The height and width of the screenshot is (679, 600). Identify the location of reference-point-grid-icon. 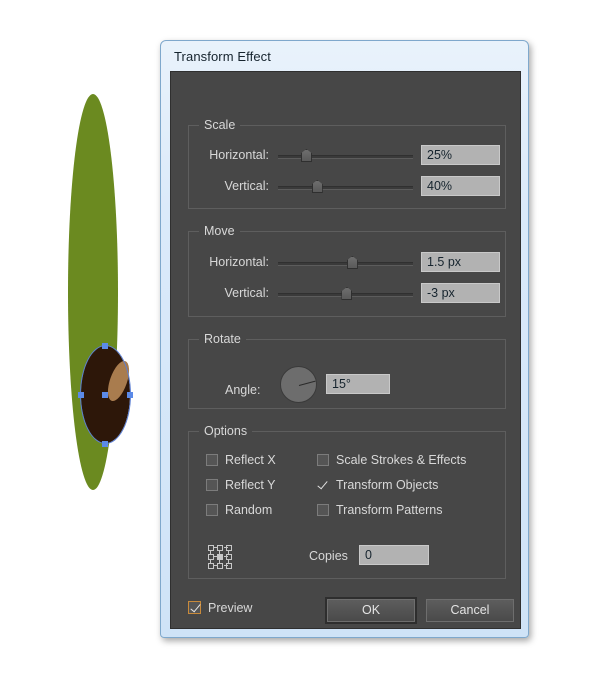
(220, 557).